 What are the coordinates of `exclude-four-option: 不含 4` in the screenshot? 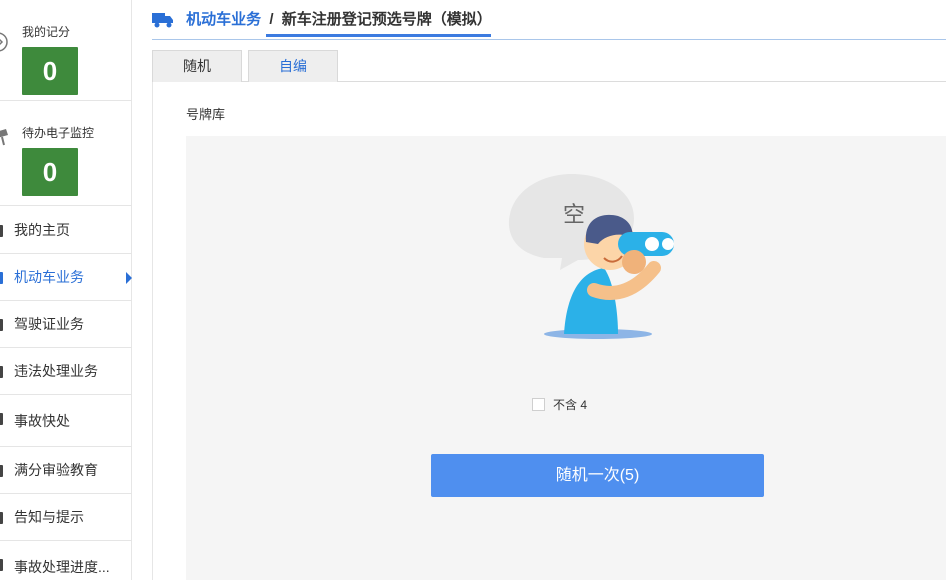 It's located at (559, 405).